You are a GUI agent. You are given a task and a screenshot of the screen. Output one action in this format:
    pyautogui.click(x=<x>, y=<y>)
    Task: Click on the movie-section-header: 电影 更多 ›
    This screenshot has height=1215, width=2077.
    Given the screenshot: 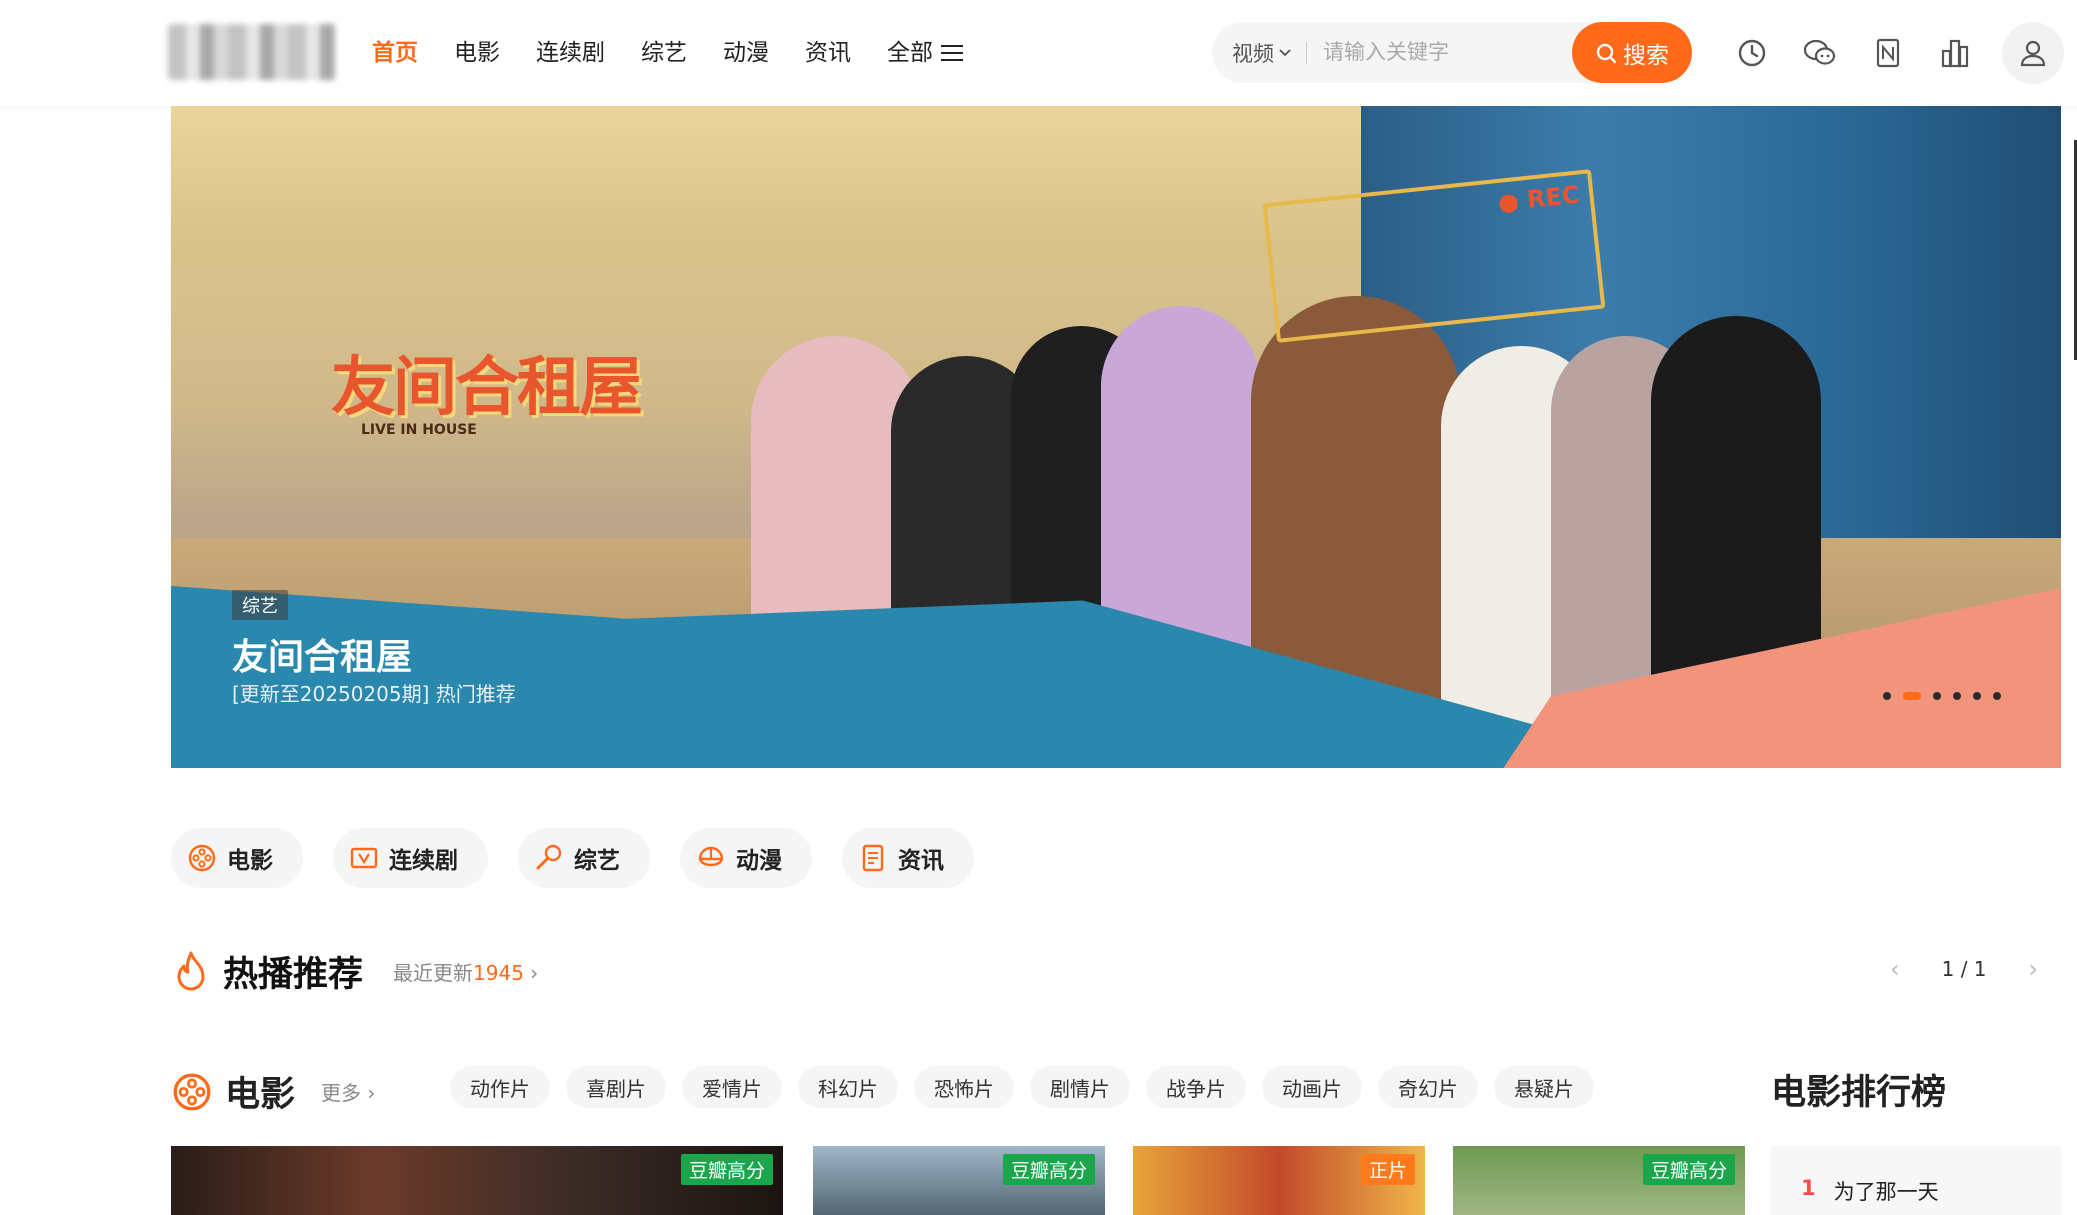 What is the action you would take?
    pyautogui.click(x=273, y=1091)
    